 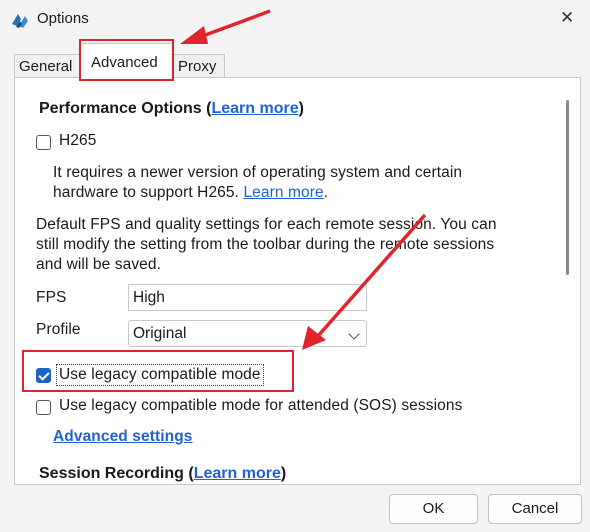 I want to click on h265-description-line2: hardware to support H265. Learn more., so click(x=191, y=192).